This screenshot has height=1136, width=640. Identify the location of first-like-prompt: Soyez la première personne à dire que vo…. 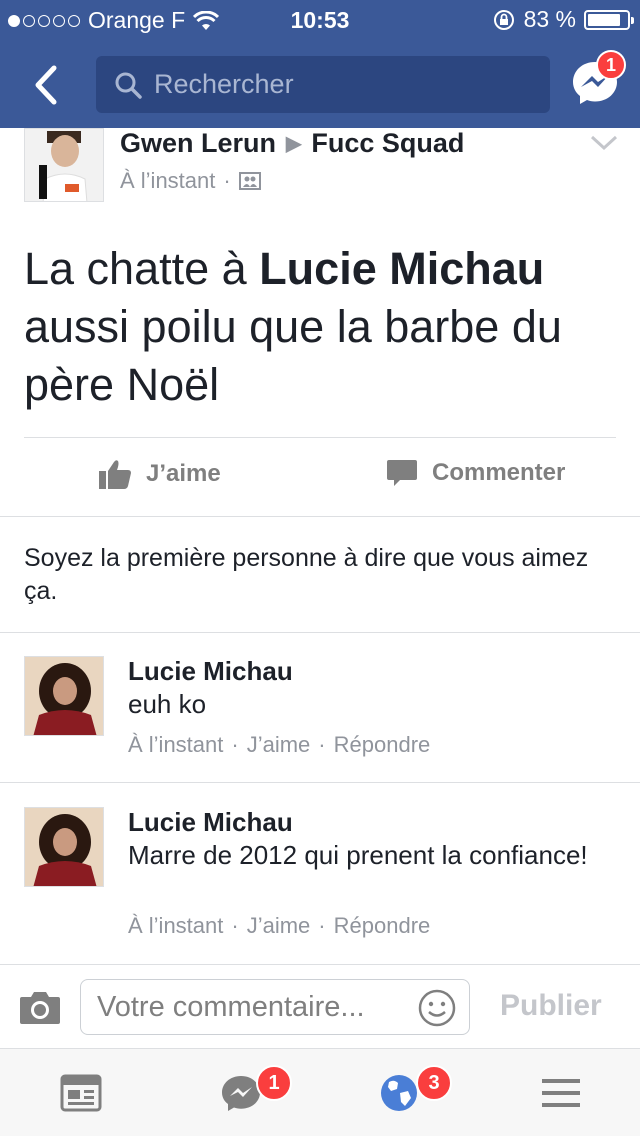
(306, 574).